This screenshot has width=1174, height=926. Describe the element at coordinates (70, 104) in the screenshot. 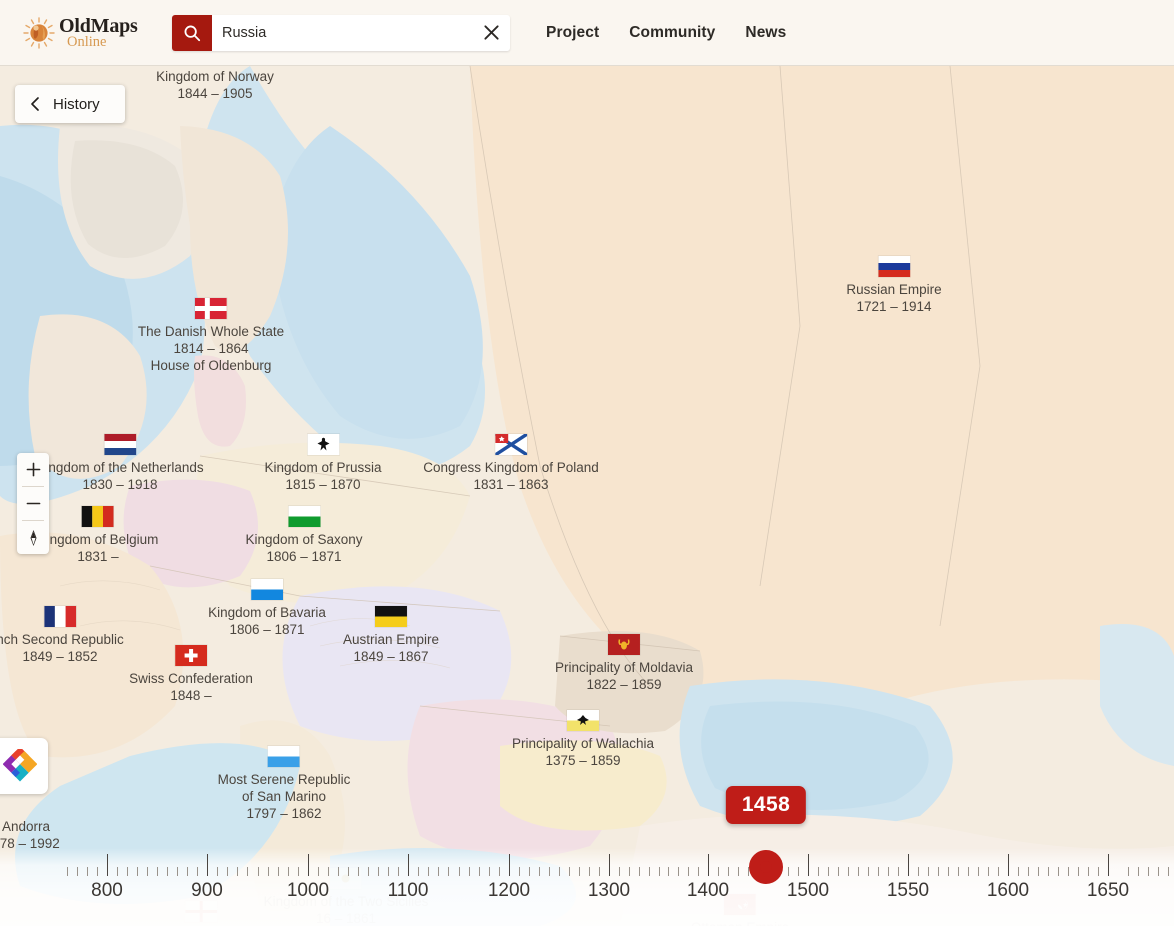

I see `history-button: History` at that location.